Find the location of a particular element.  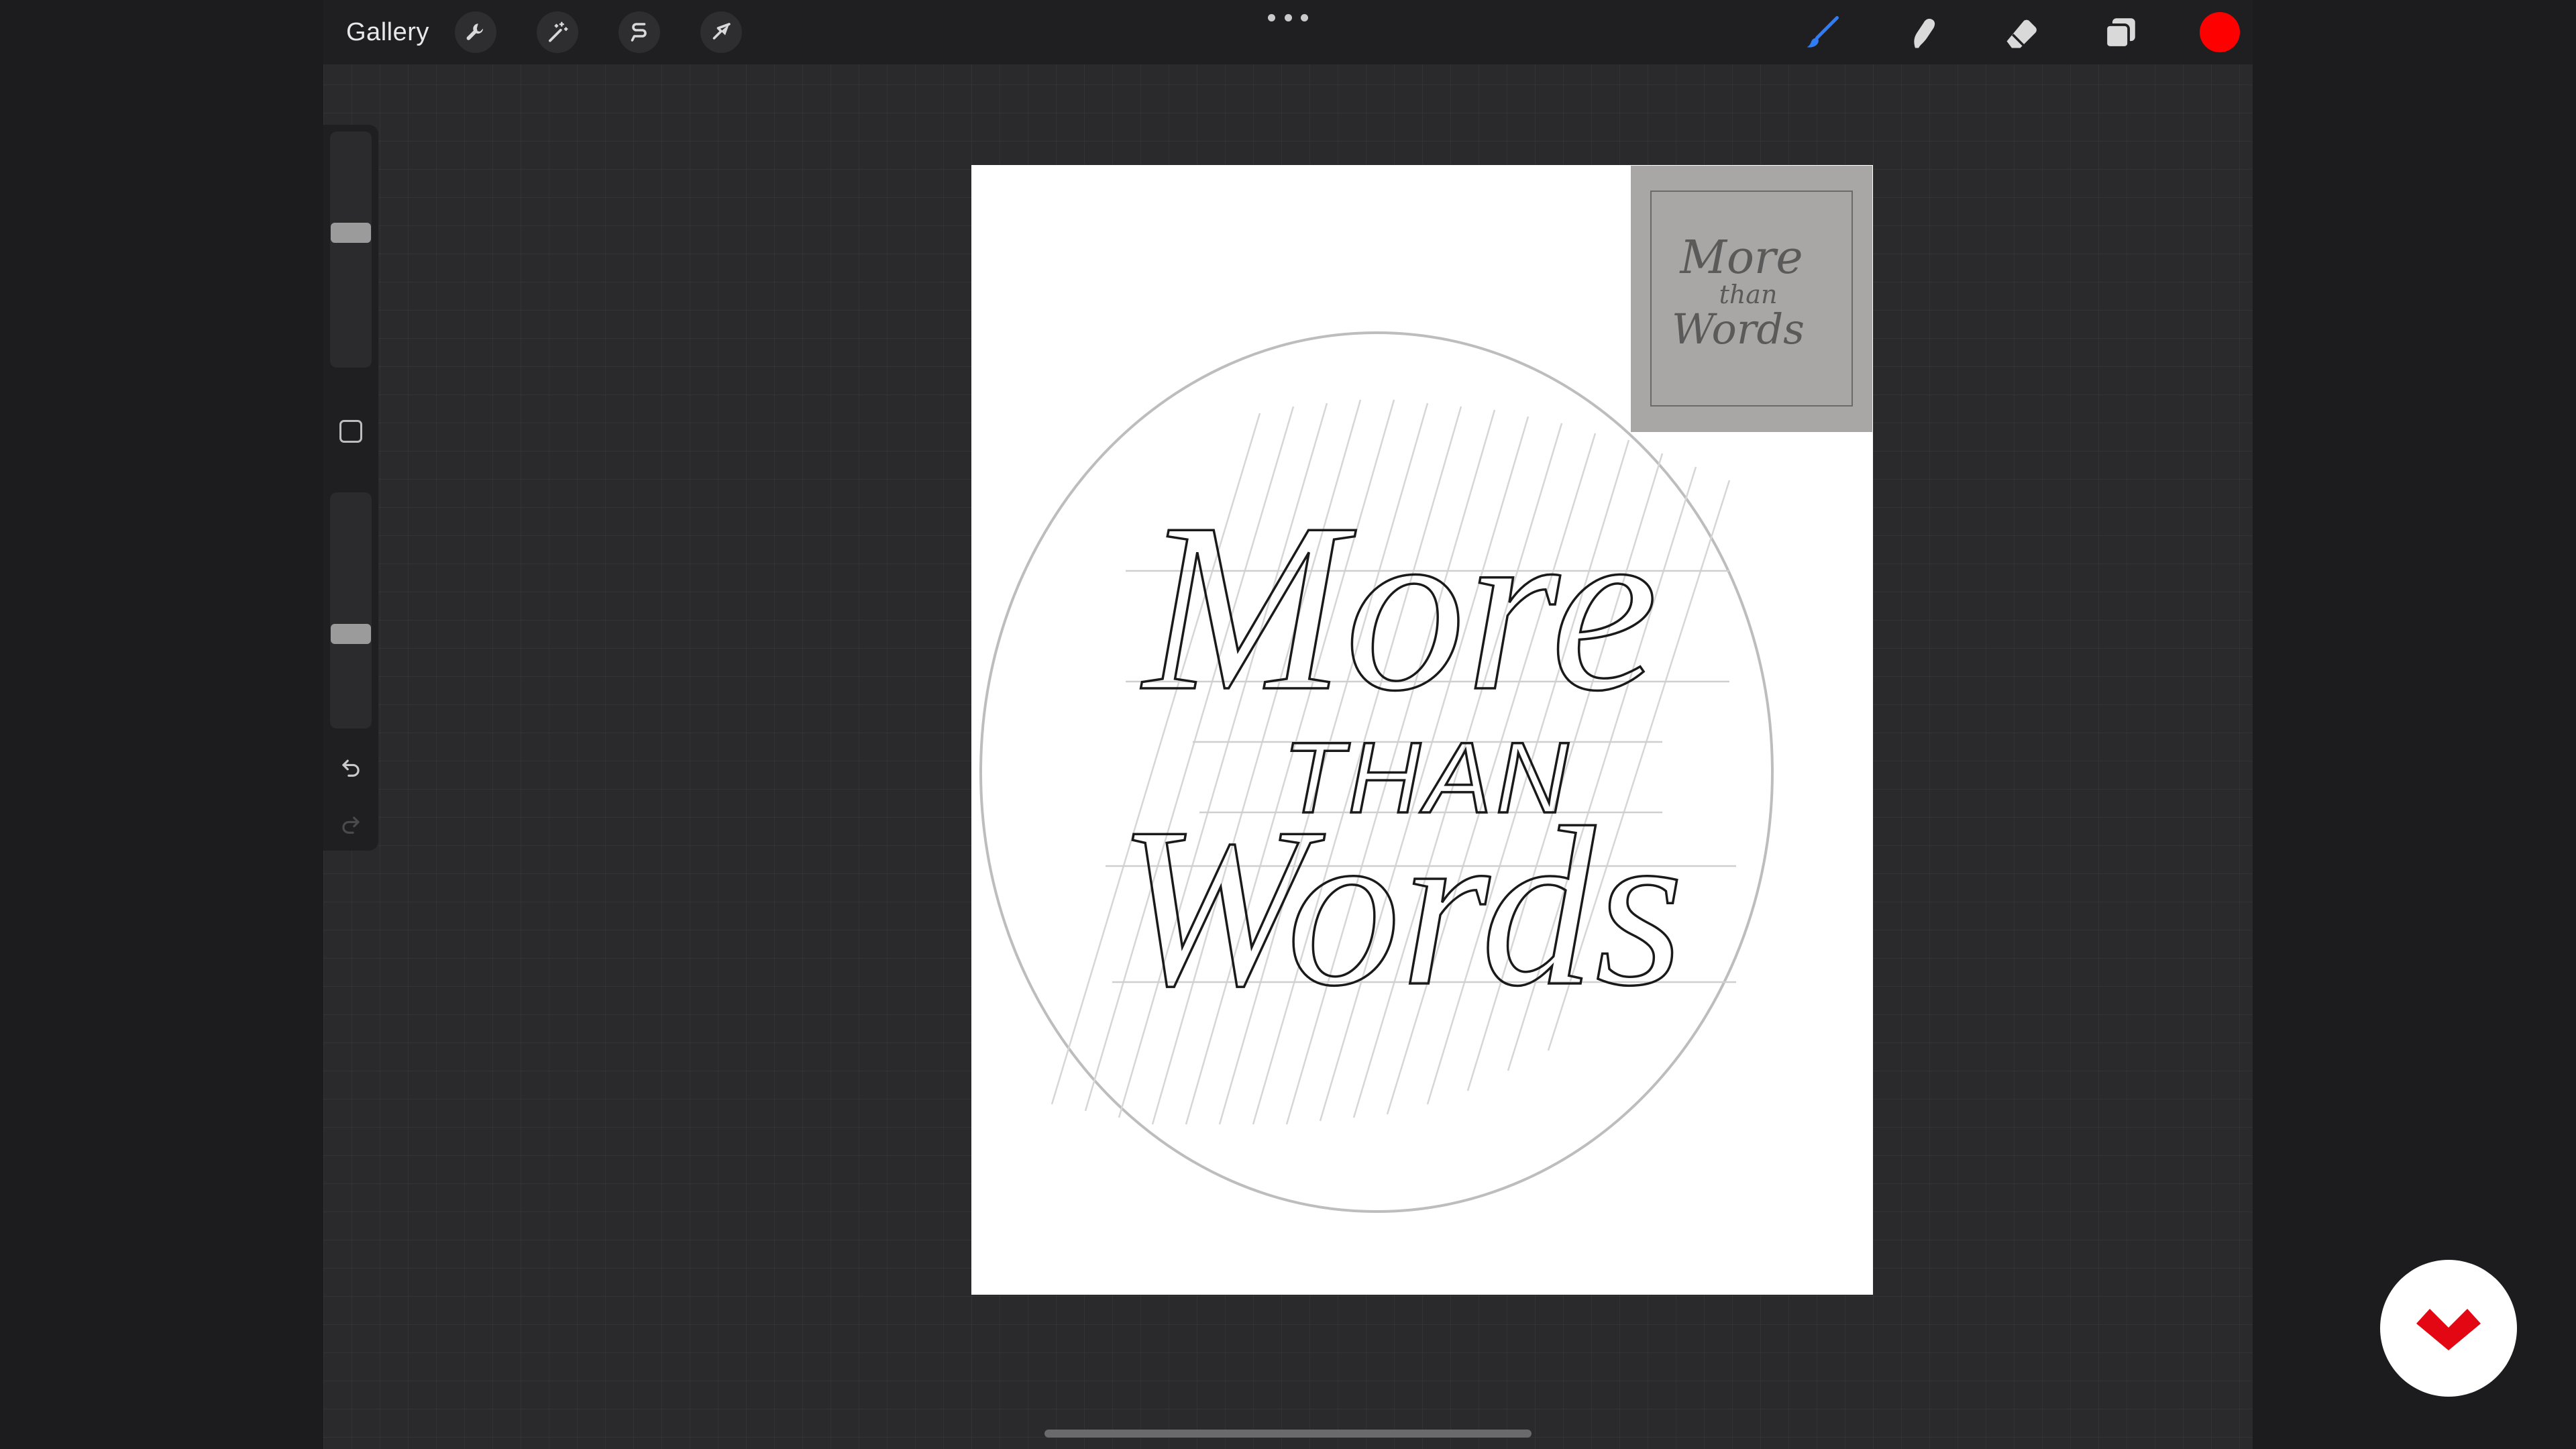

smudge-icon is located at coordinates (1924, 33).